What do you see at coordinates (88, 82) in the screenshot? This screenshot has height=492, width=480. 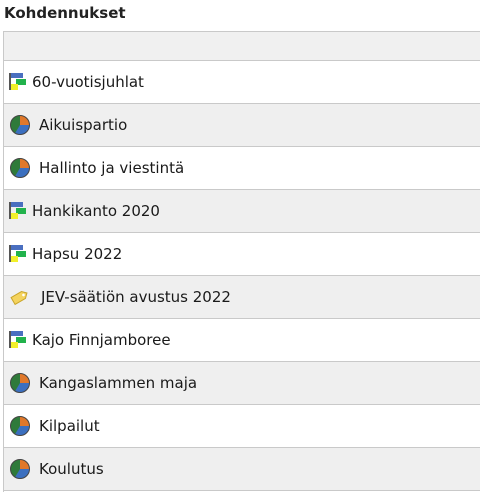 I see `list-item-label: 60-vuotisjuhlat` at bounding box center [88, 82].